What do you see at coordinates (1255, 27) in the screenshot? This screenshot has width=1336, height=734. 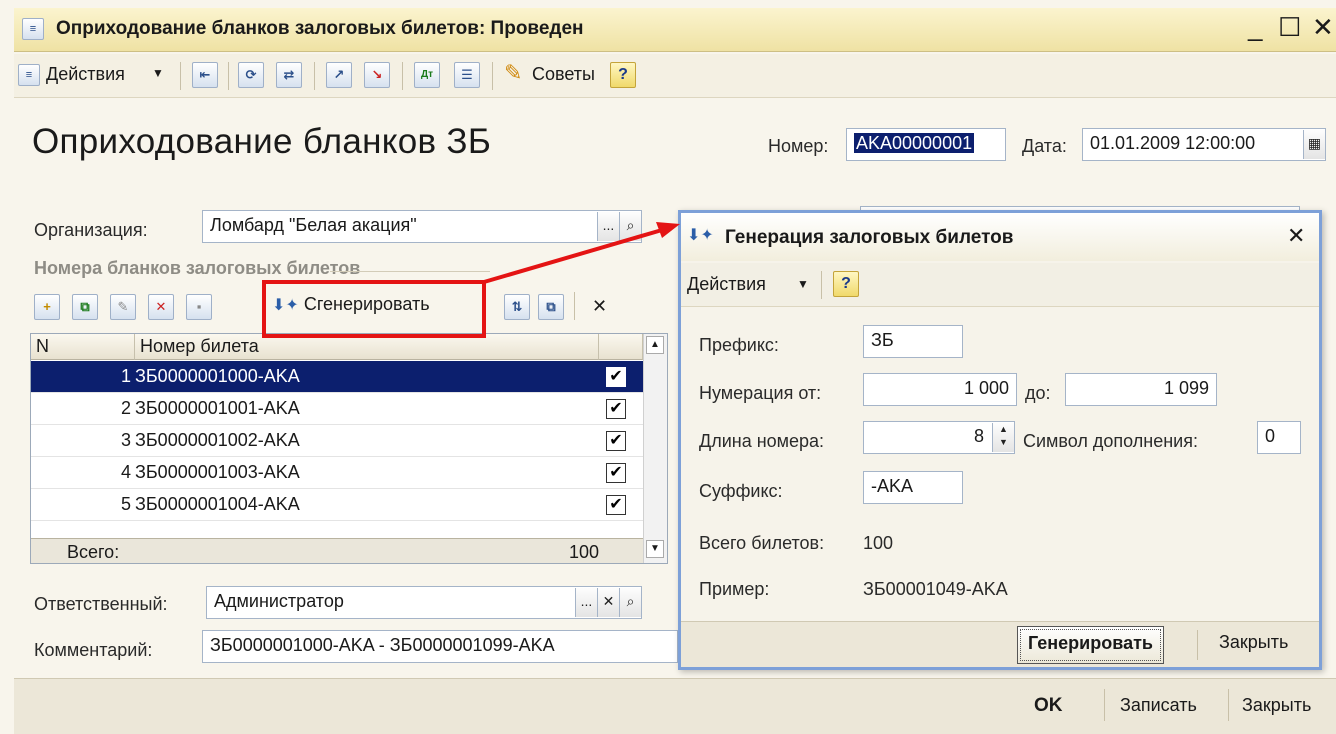 I see `minimize-button: _` at bounding box center [1255, 27].